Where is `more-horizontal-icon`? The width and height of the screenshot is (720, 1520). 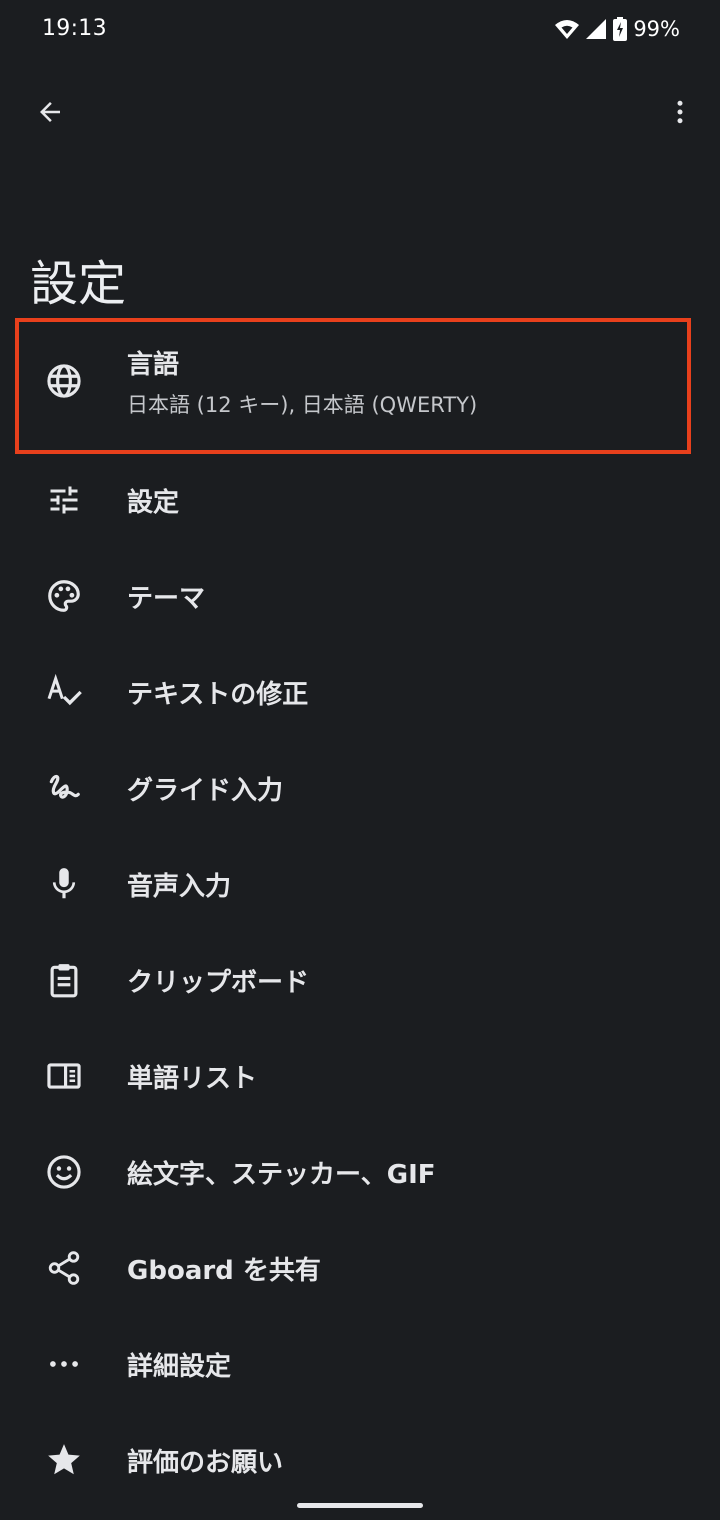
more-horizontal-icon is located at coordinates (64, 1364).